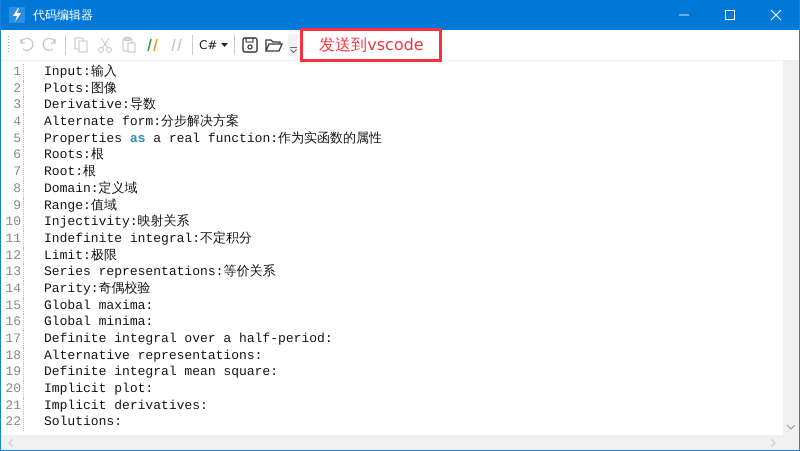  Describe the element at coordinates (152, 356) in the screenshot. I see `code-line: Alternative representations:` at that location.